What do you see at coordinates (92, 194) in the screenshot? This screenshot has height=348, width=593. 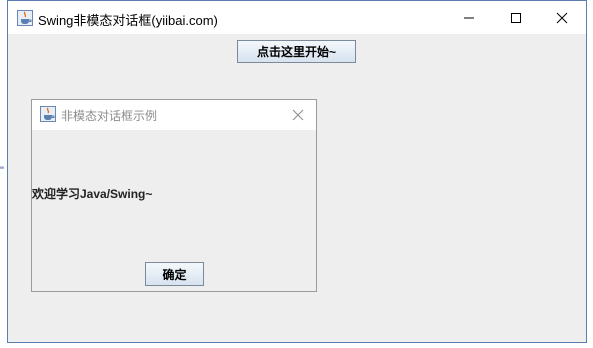 I see `dialog-message: 欢迎学习Java/Swing~` at bounding box center [92, 194].